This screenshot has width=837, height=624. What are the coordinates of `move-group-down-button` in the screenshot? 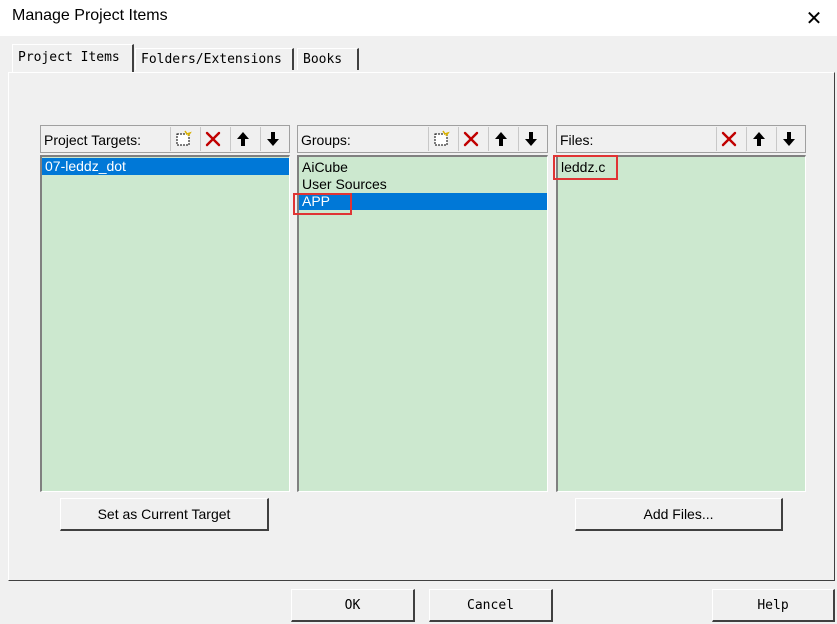 It's located at (530, 139).